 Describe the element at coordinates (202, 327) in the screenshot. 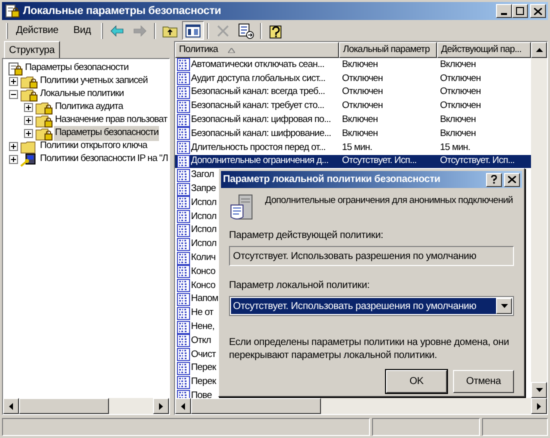

I see `policy-name: Нене,` at that location.